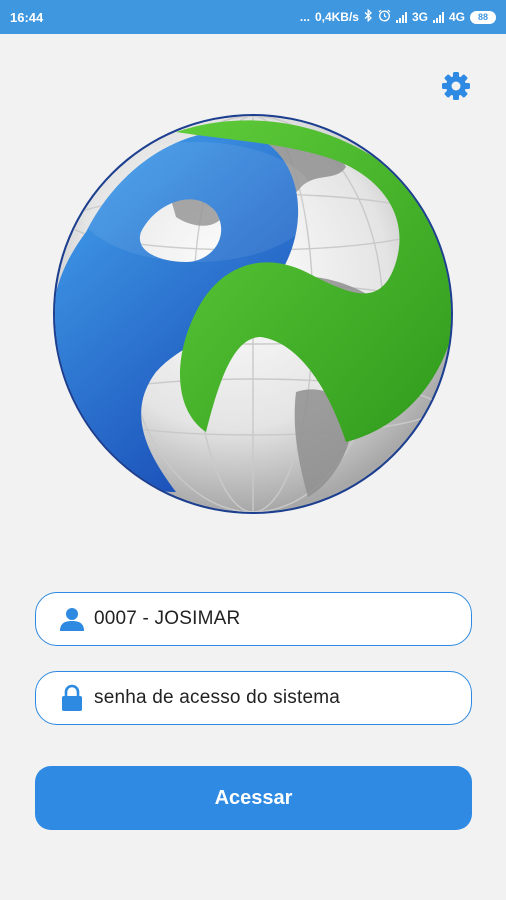 The width and height of the screenshot is (506, 900). I want to click on login-button: Acessar, so click(253, 798).